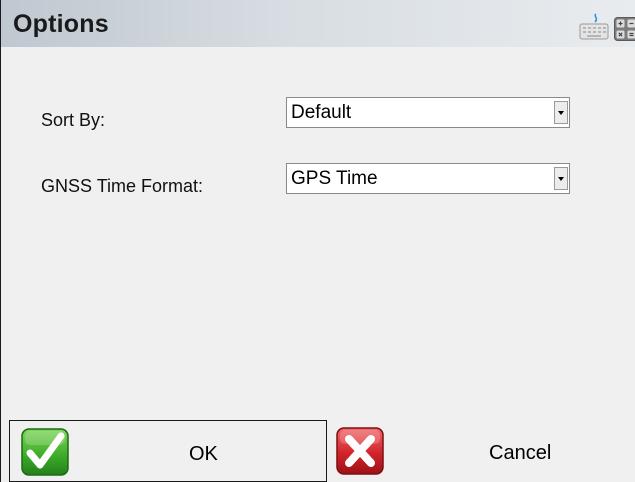  What do you see at coordinates (61, 24) in the screenshot?
I see `page-title: Options` at bounding box center [61, 24].